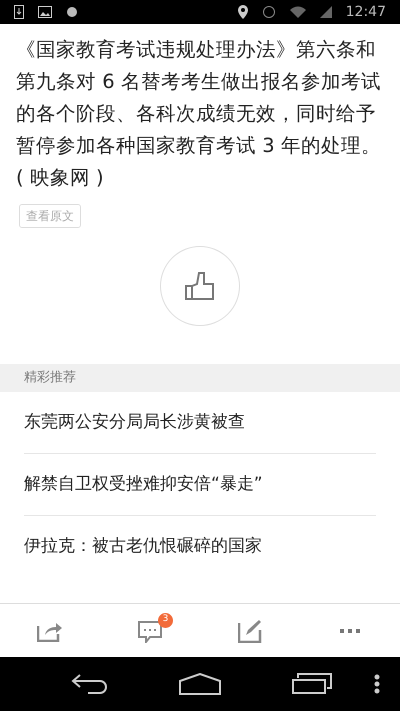  What do you see at coordinates (45, 12) in the screenshot?
I see `image-icon` at bounding box center [45, 12].